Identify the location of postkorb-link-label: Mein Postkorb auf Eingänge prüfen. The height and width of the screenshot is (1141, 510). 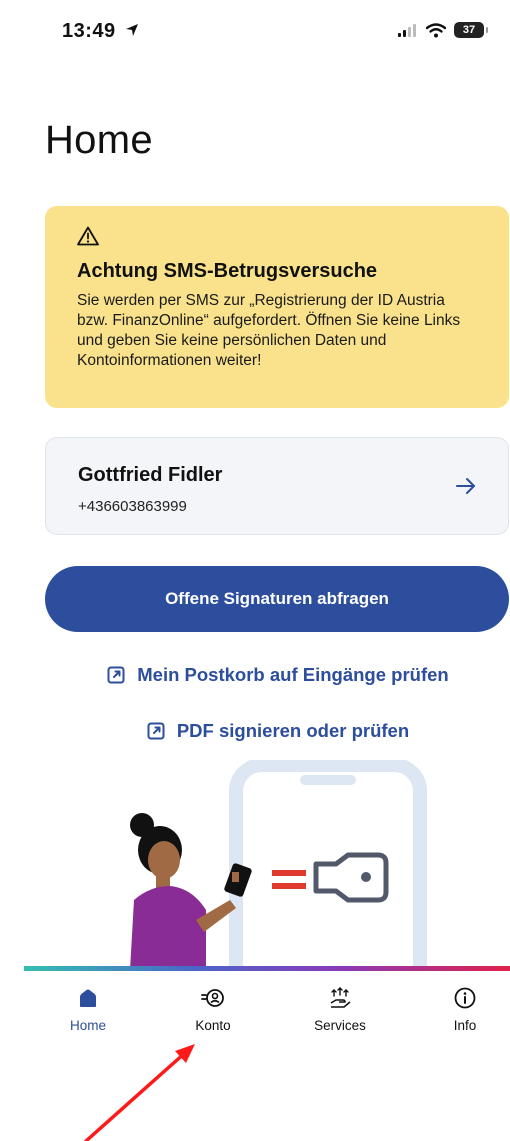
(293, 674).